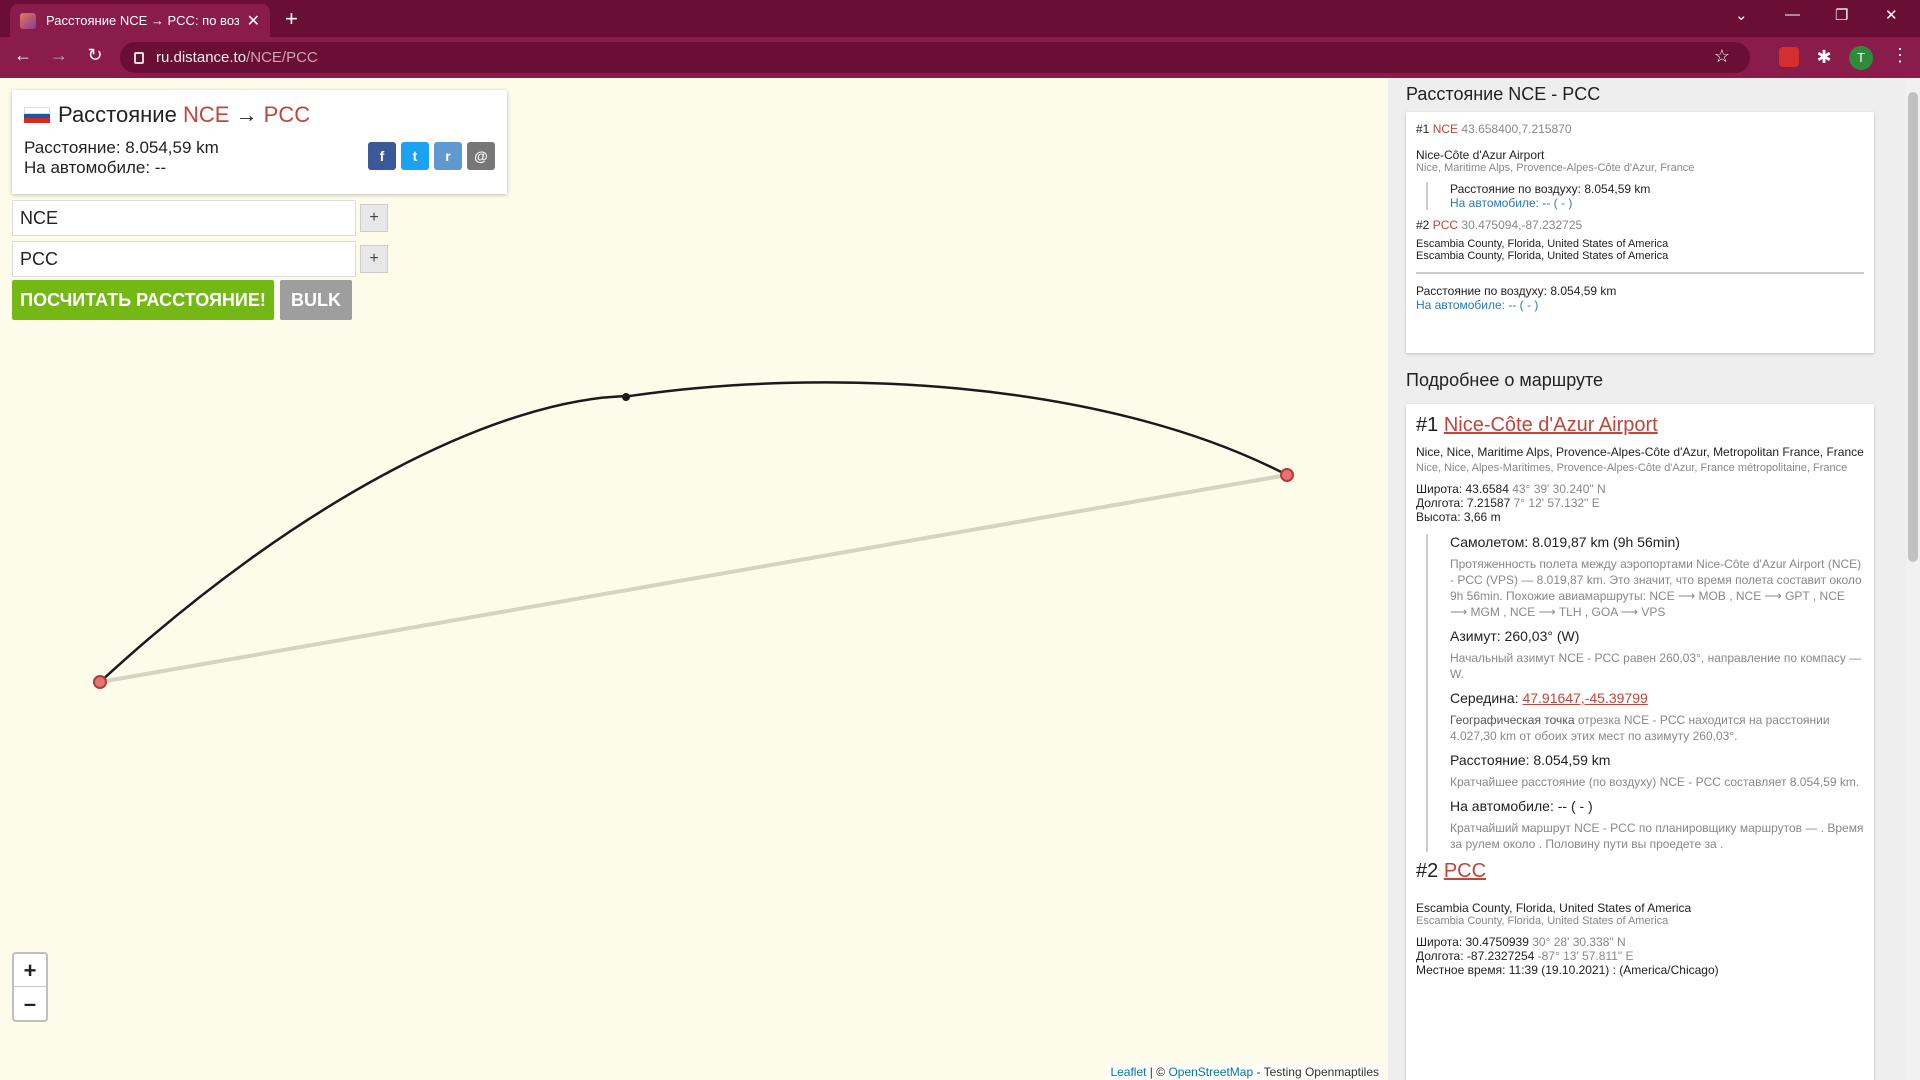  What do you see at coordinates (1722, 56) in the screenshot?
I see `bookmark-star-icon: ☆` at bounding box center [1722, 56].